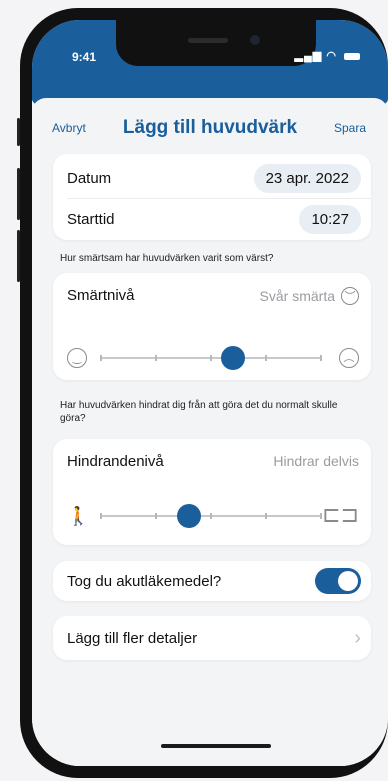 This screenshot has width=388, height=781. What do you see at coordinates (208, 40) in the screenshot?
I see `speaker` at bounding box center [208, 40].